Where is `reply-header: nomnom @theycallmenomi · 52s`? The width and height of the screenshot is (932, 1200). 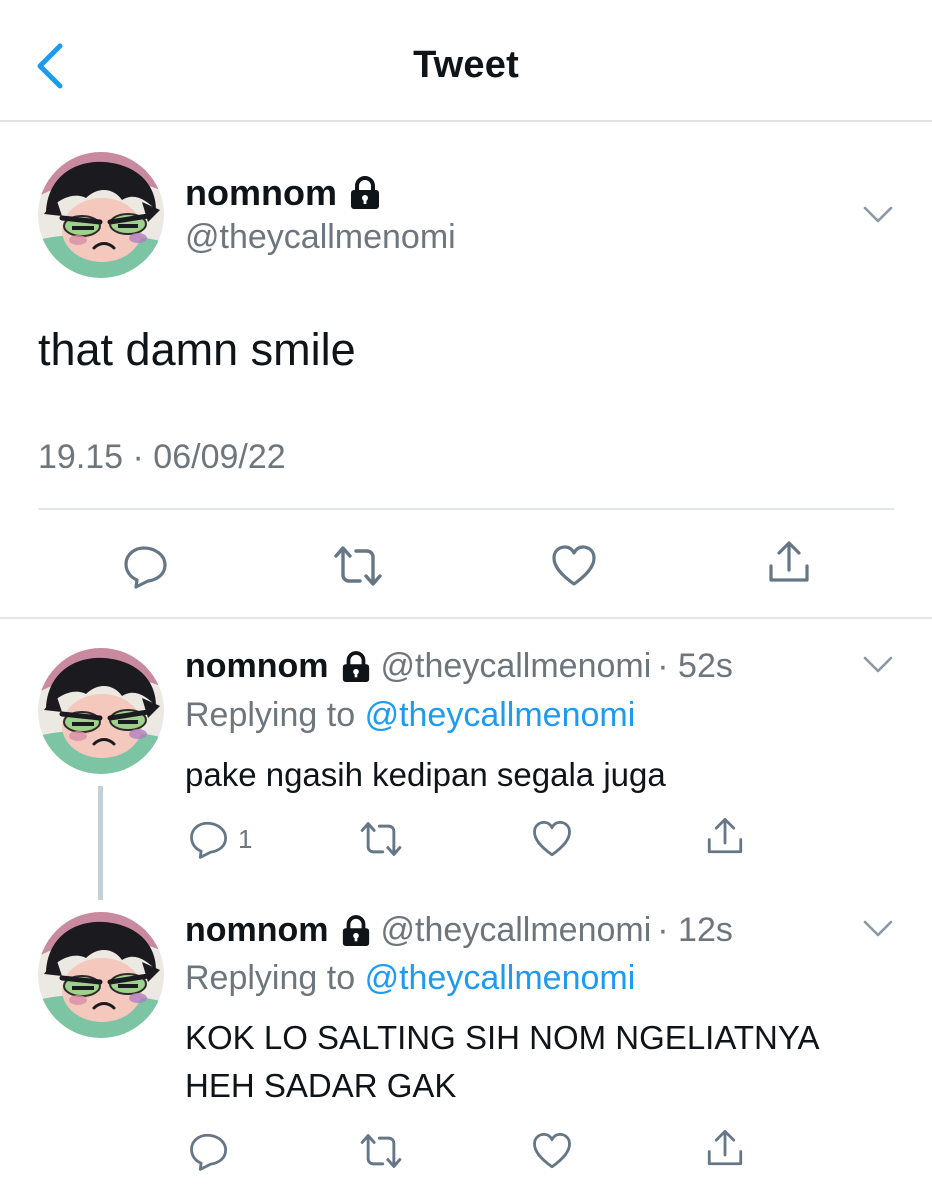 reply-header: nomnom @theycallmenomi · 52s is located at coordinates (459, 666).